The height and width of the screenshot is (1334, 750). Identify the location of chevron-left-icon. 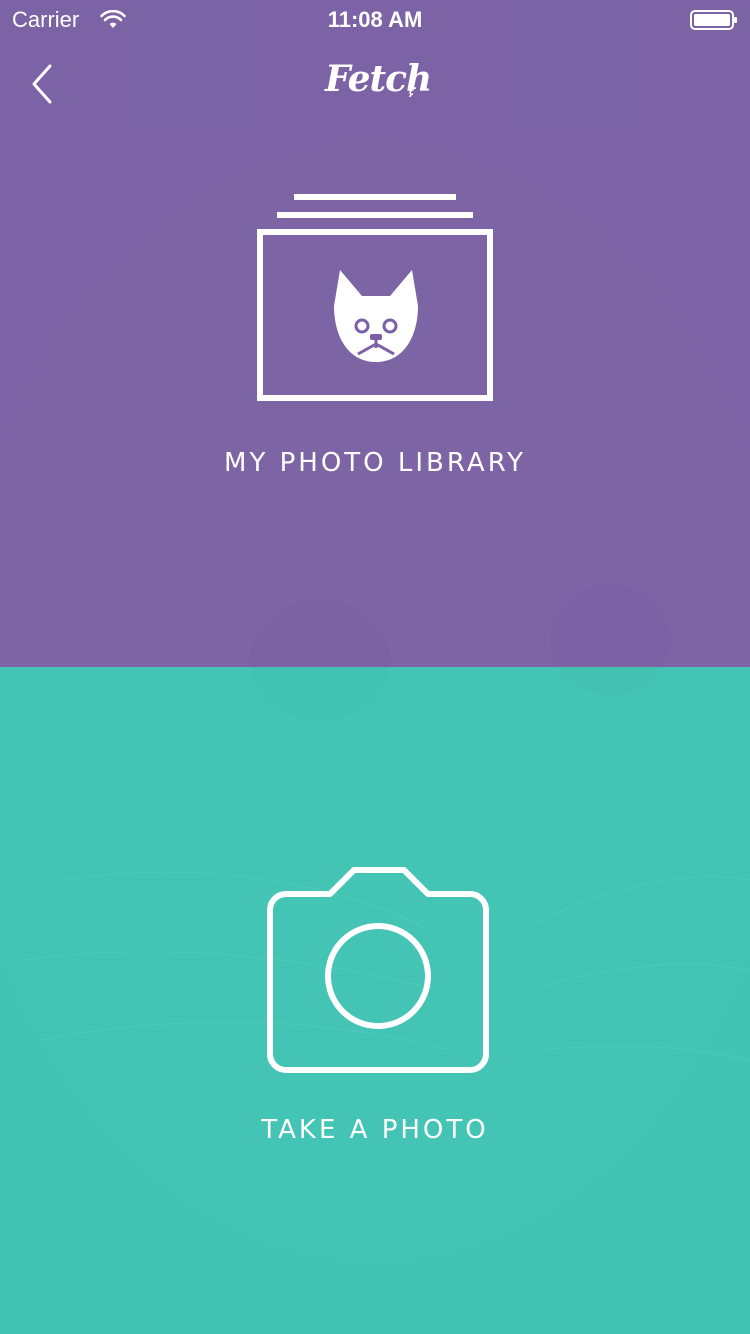
(42, 84).